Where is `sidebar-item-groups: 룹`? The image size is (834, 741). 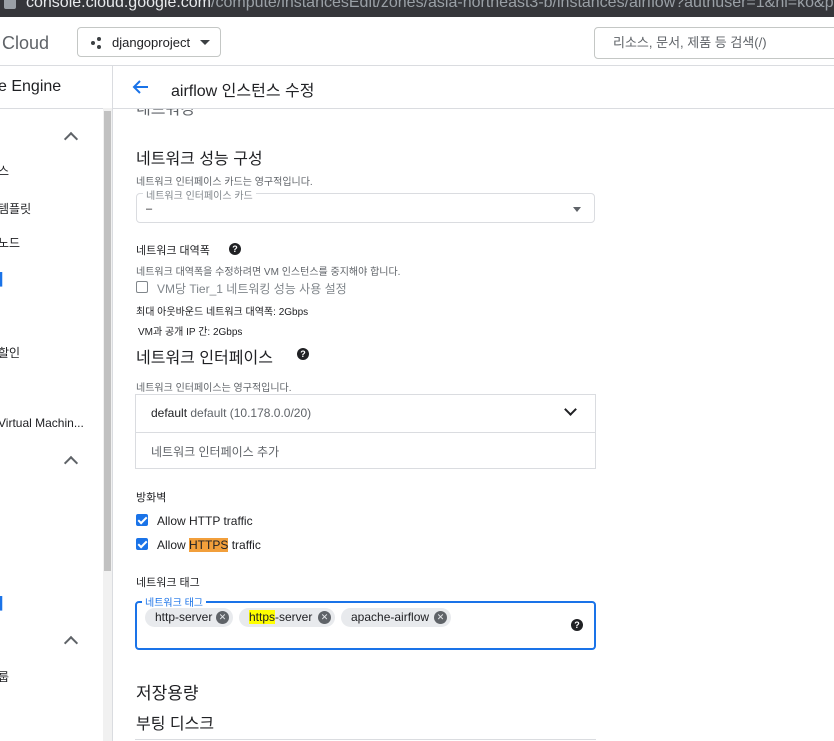
sidebar-item-groups: 룹 is located at coordinates (4, 676).